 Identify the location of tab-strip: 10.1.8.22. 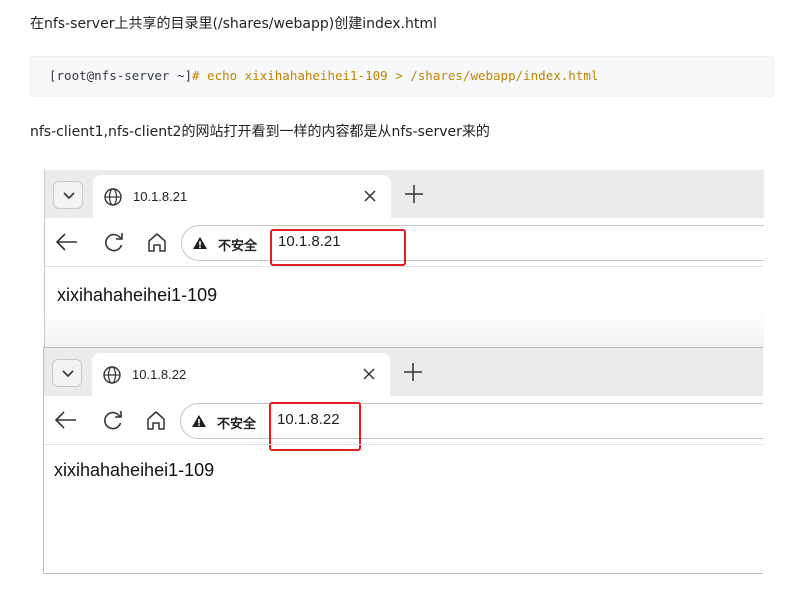
(403, 372).